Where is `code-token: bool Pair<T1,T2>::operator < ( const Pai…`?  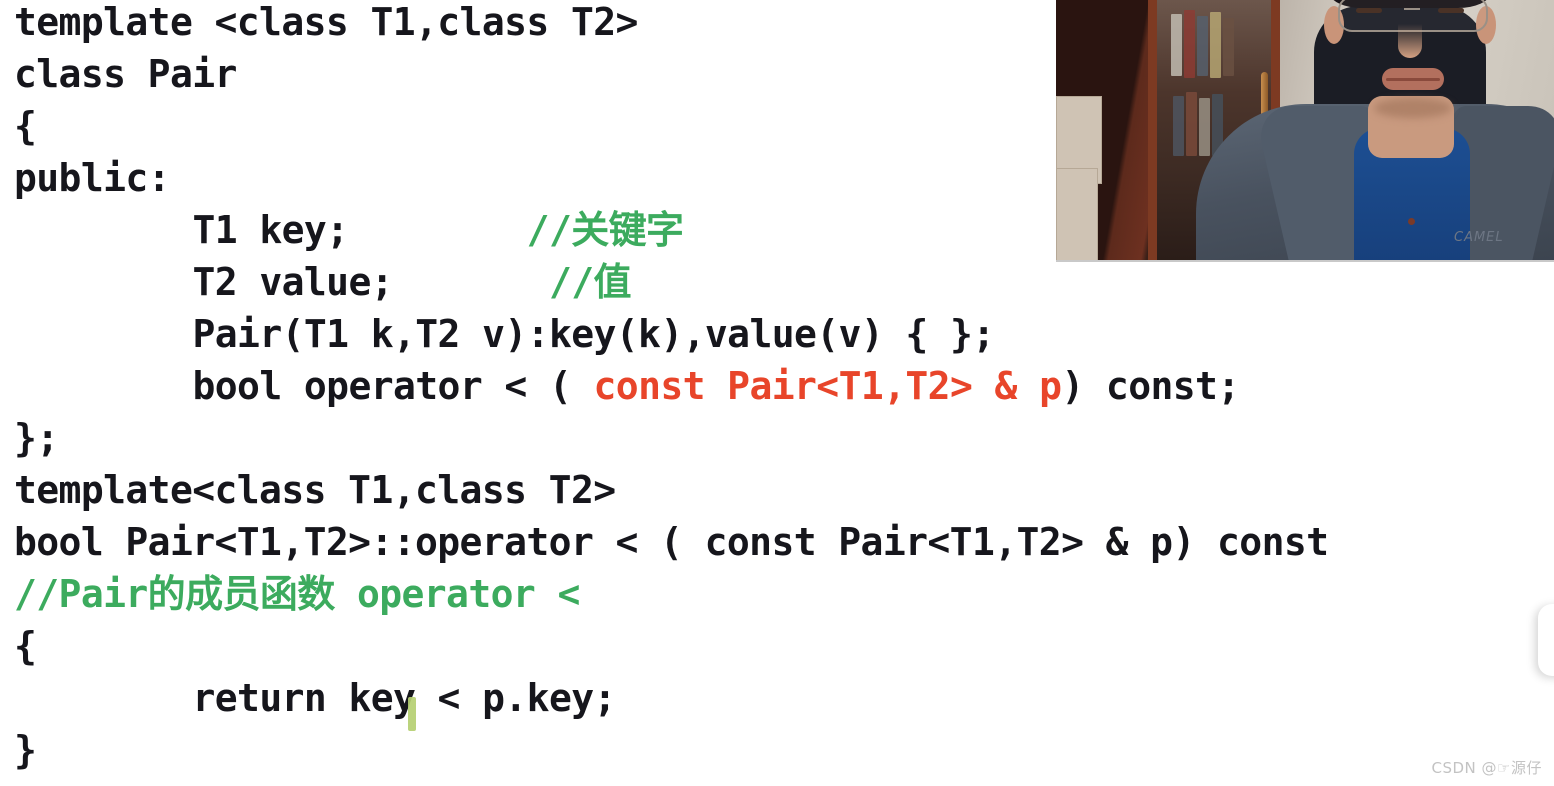 code-token: bool Pair<T1,T2>::operator < ( const Pai… is located at coordinates (671, 542).